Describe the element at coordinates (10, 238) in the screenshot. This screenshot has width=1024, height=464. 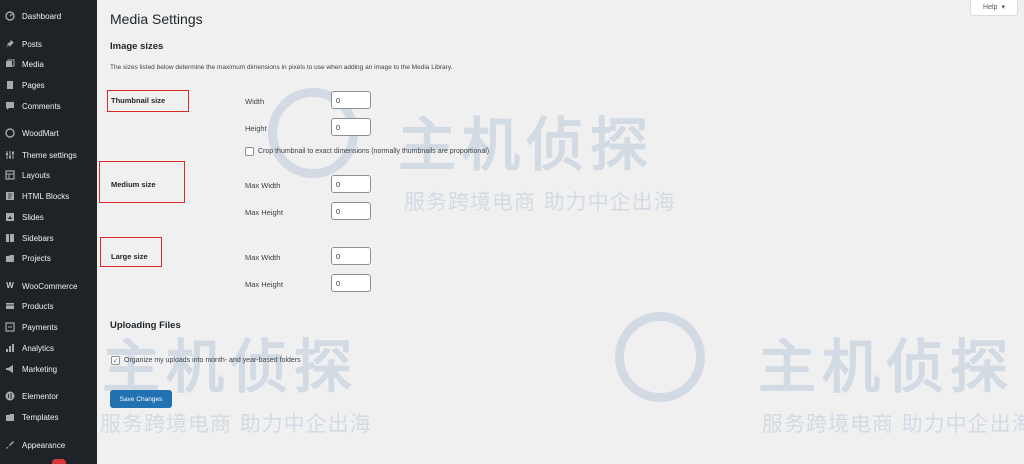
I see `sidebars-icon` at that location.